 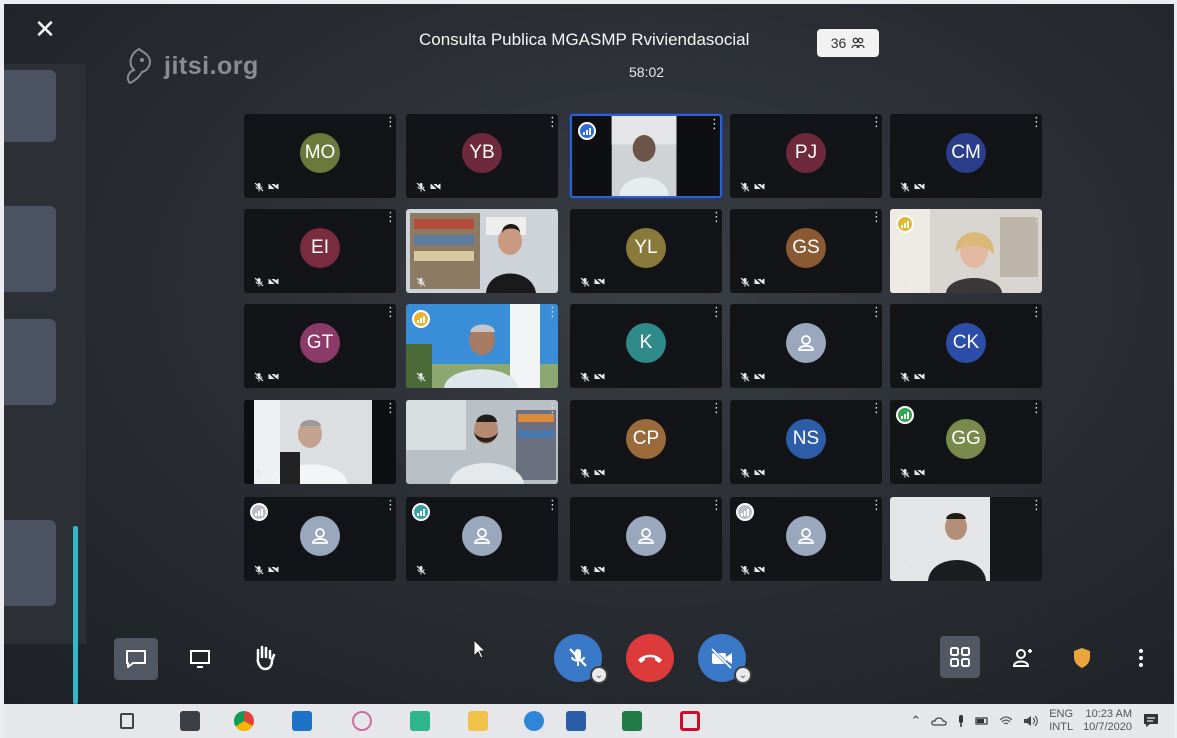 I want to click on mcafee-icon, so click(x=690, y=721).